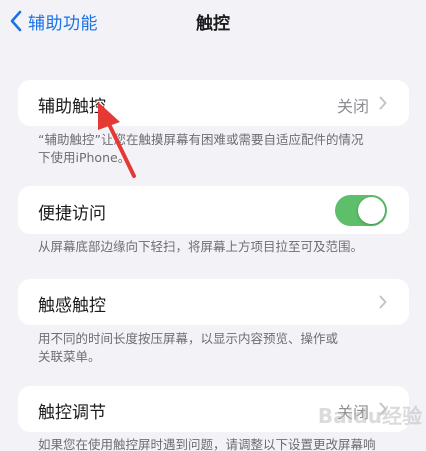 Image resolution: width=426 pixels, height=451 pixels. What do you see at coordinates (213, 103) in the screenshot?
I see `assistive-touch-row: 辅助触控 关闭` at bounding box center [213, 103].